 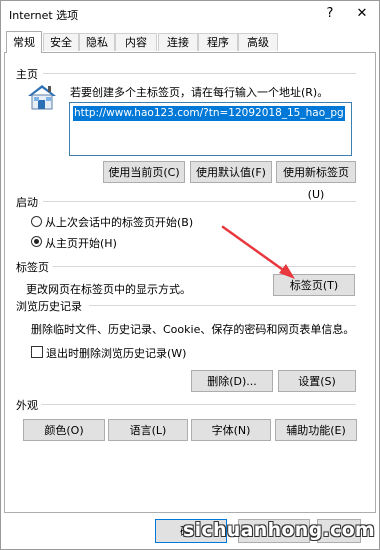 I want to click on arrow-head, so click(x=287, y=271).